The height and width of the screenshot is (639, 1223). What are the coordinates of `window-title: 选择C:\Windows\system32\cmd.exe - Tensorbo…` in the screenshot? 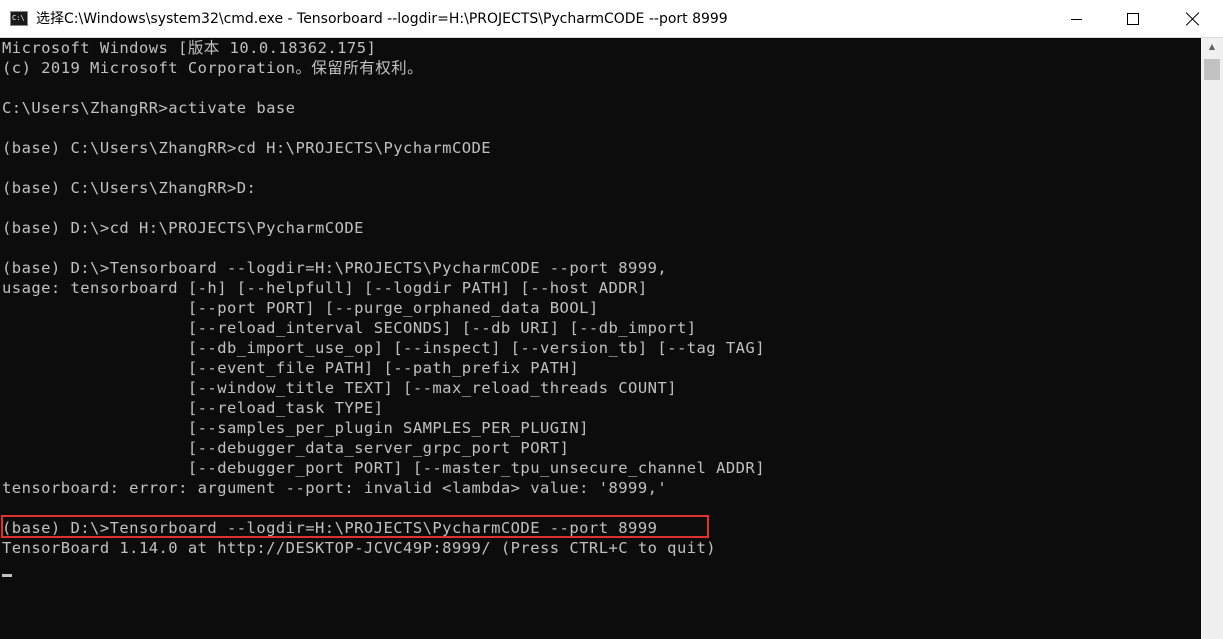 It's located at (382, 19).